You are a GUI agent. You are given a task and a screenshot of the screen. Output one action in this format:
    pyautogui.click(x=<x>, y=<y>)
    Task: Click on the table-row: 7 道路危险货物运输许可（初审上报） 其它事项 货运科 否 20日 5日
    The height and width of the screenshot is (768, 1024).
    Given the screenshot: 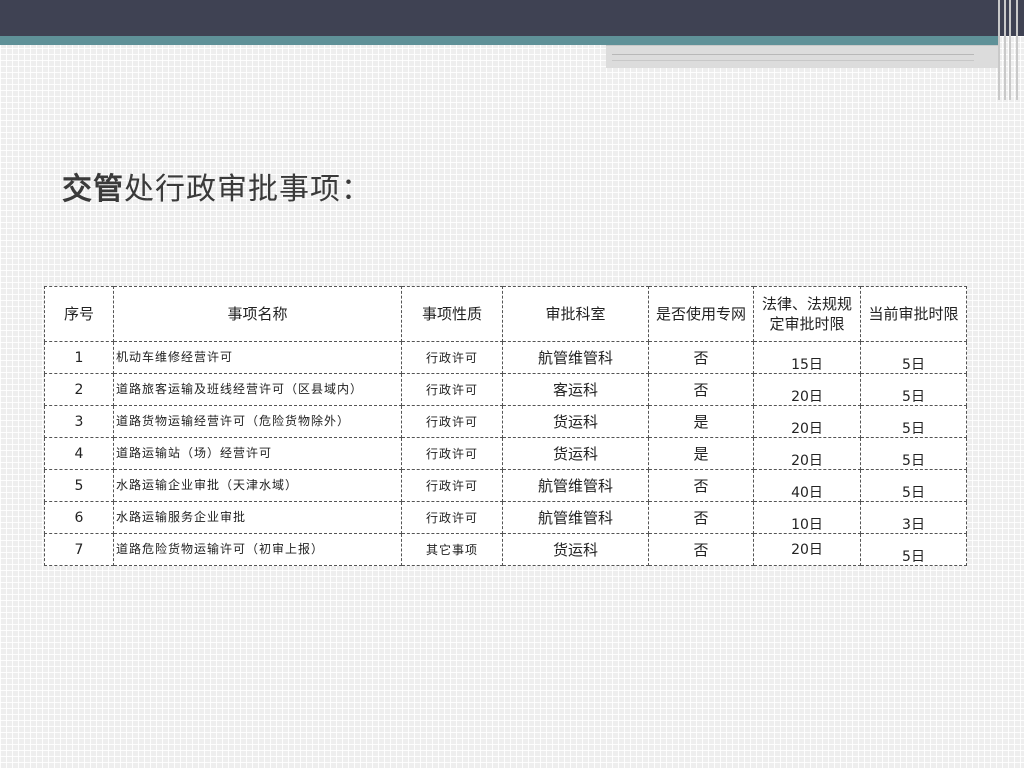 What is the action you would take?
    pyautogui.click(x=505, y=549)
    